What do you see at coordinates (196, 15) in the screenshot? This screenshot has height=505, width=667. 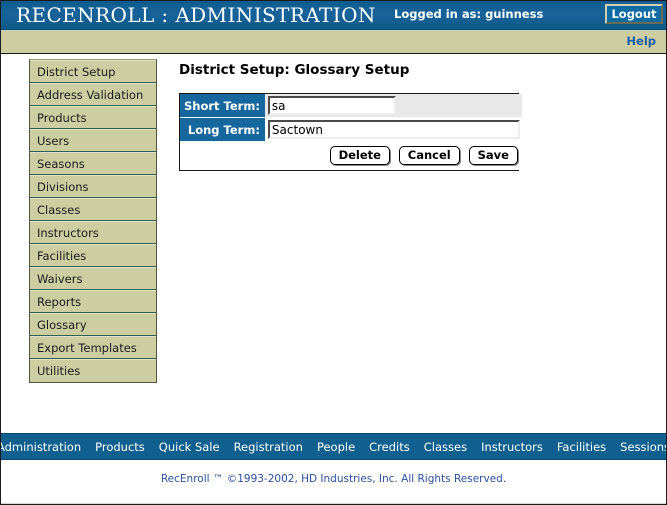 I see `app-title: RECENROLL : ADMINISTRATION` at bounding box center [196, 15].